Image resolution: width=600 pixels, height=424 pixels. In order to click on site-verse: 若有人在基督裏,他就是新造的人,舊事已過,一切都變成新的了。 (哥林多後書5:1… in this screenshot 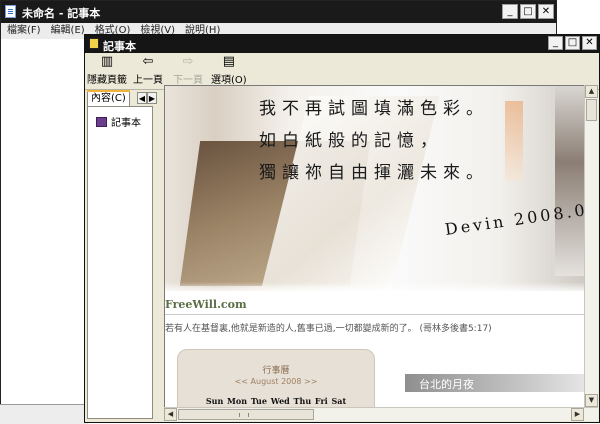, I will do `click(328, 329)`.